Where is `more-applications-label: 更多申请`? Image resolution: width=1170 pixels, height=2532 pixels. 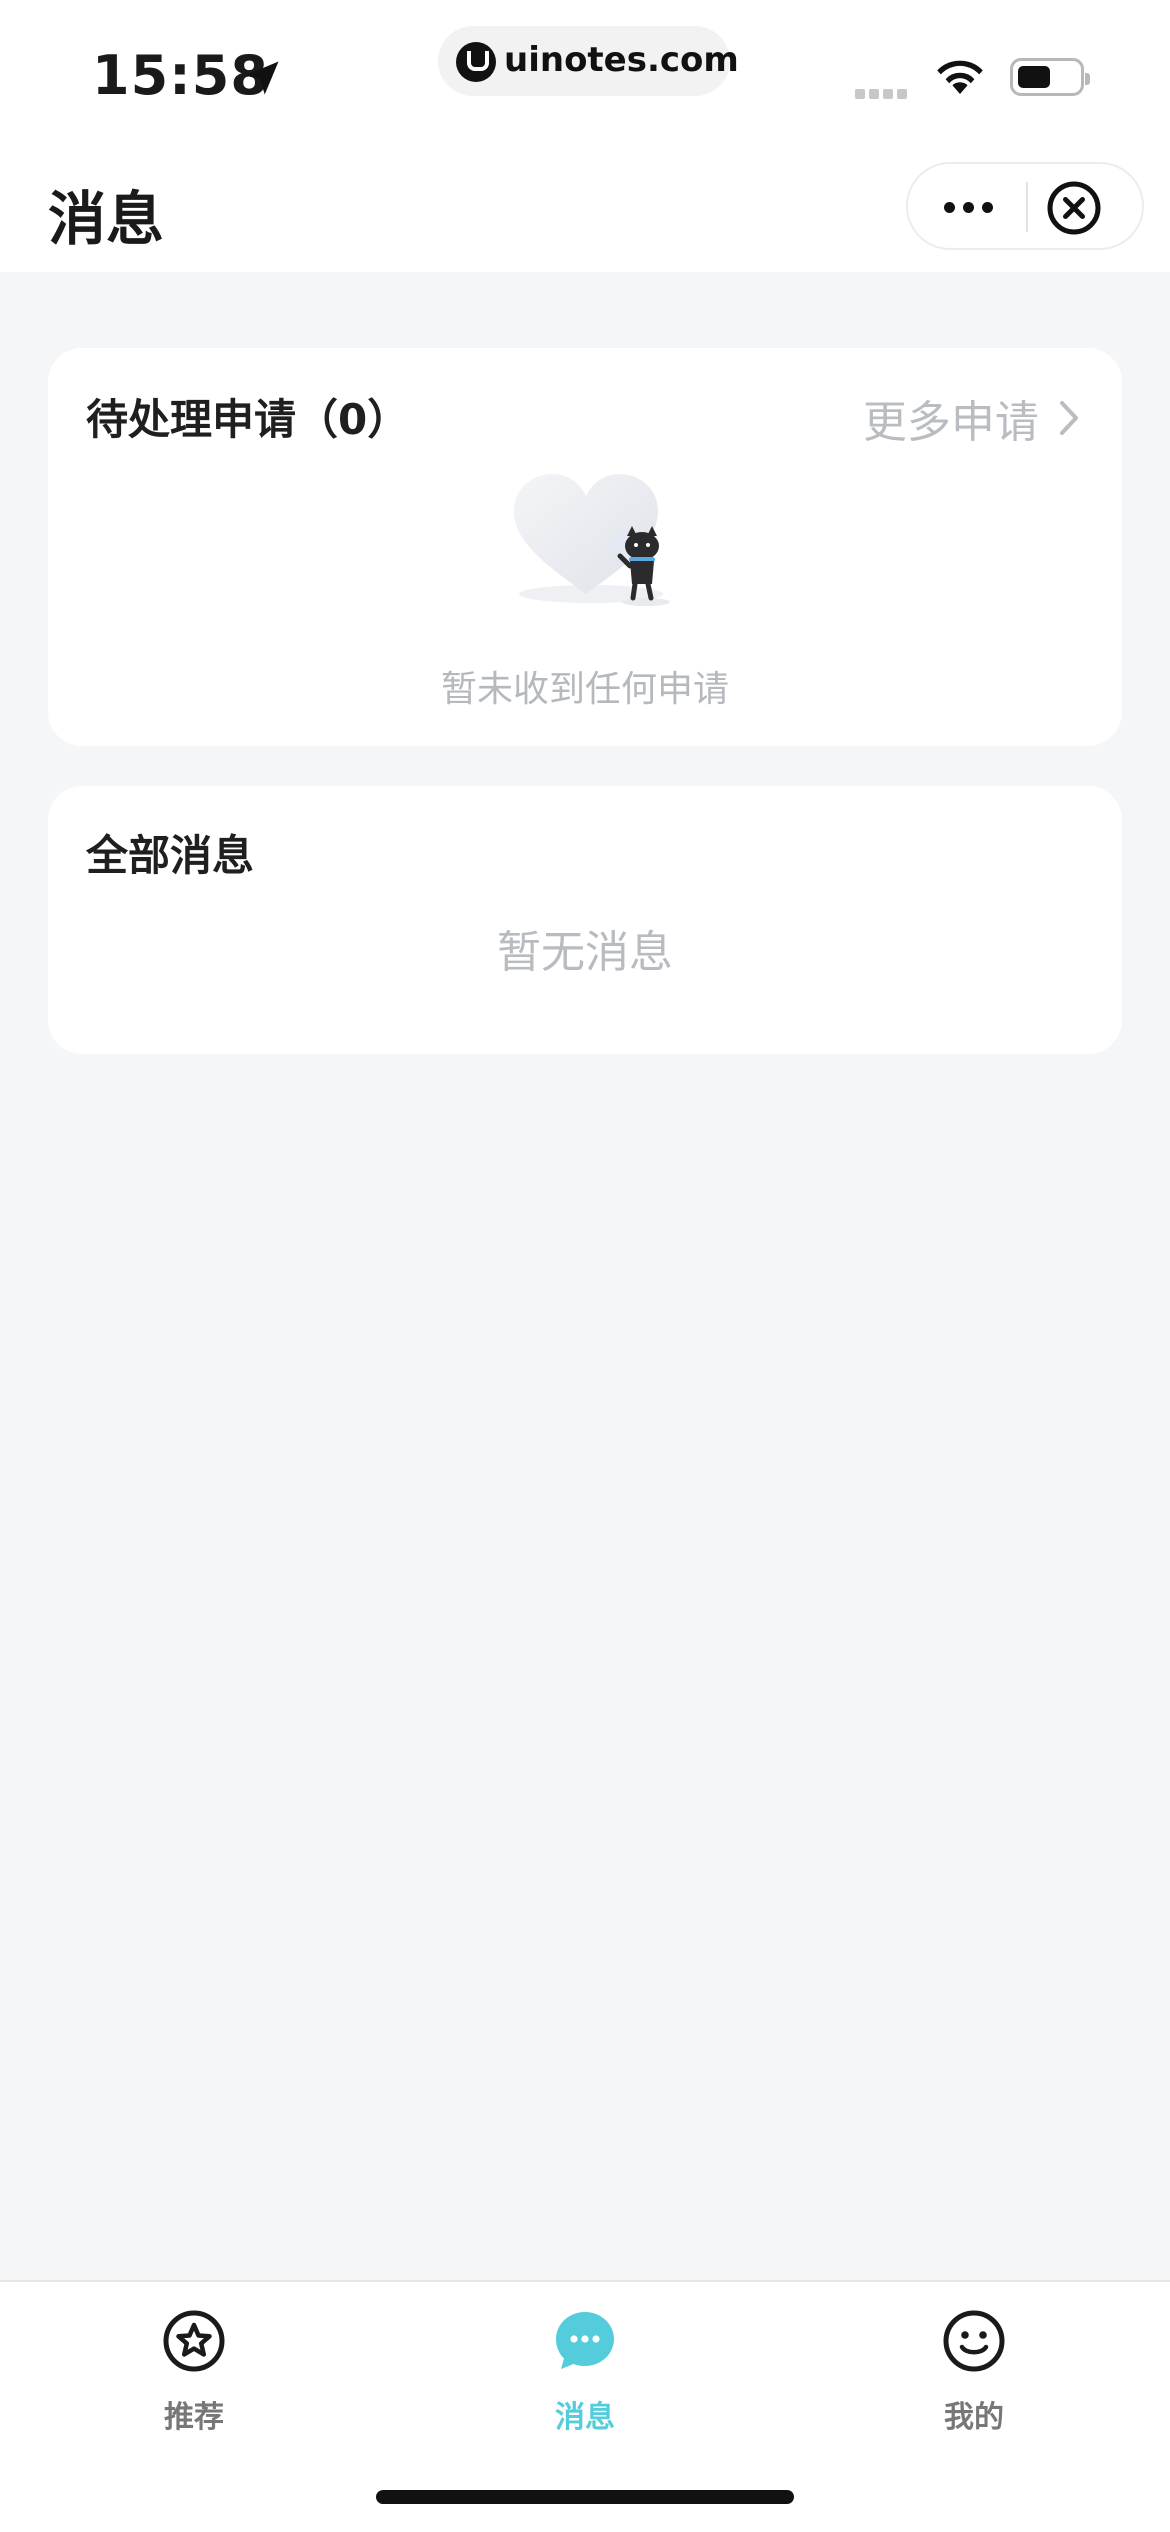 more-applications-label: 更多申请 is located at coordinates (950, 422).